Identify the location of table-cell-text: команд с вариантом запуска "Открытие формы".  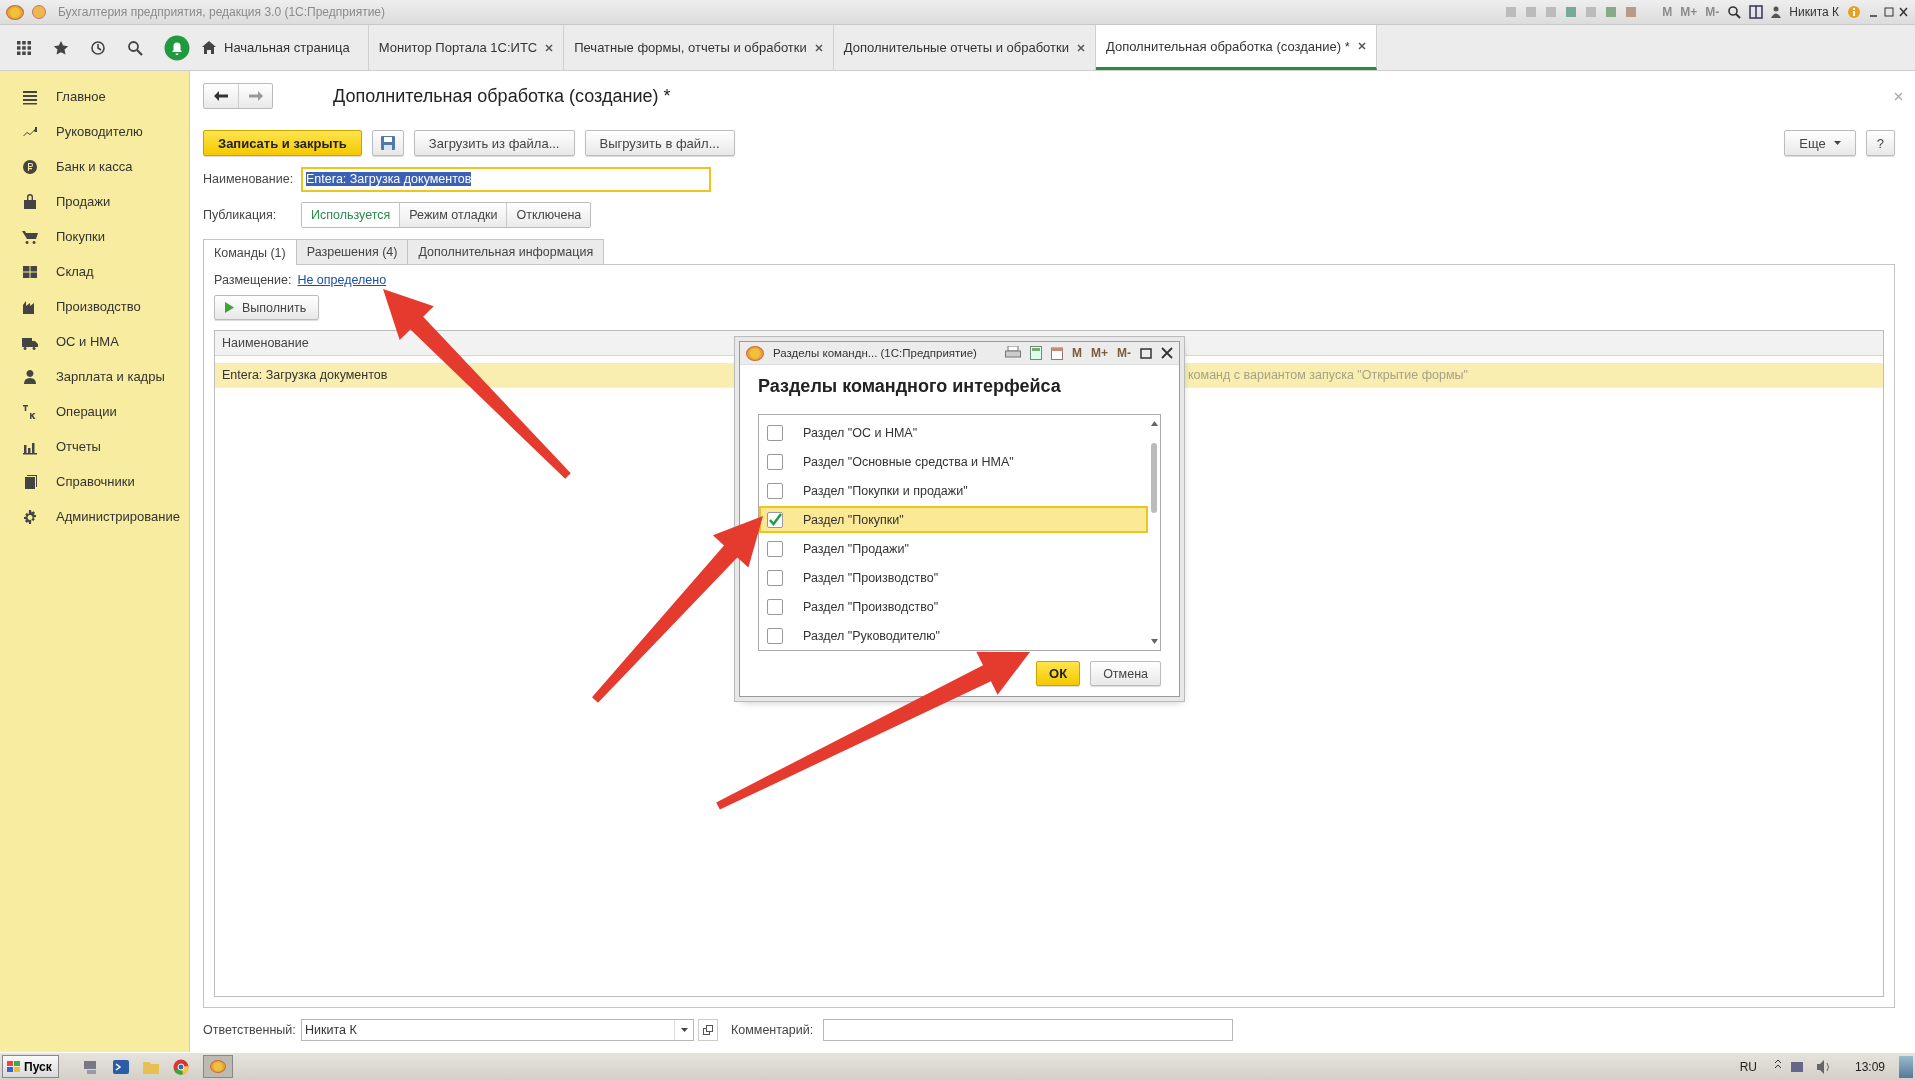
(1328, 375).